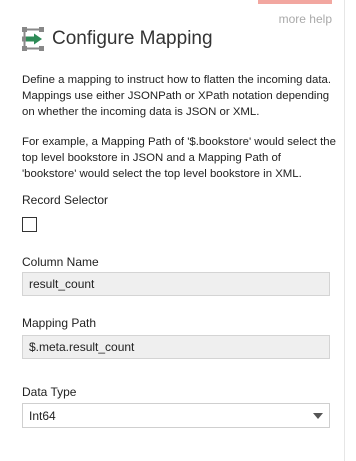  I want to click on data-type-value: Int64, so click(42, 416).